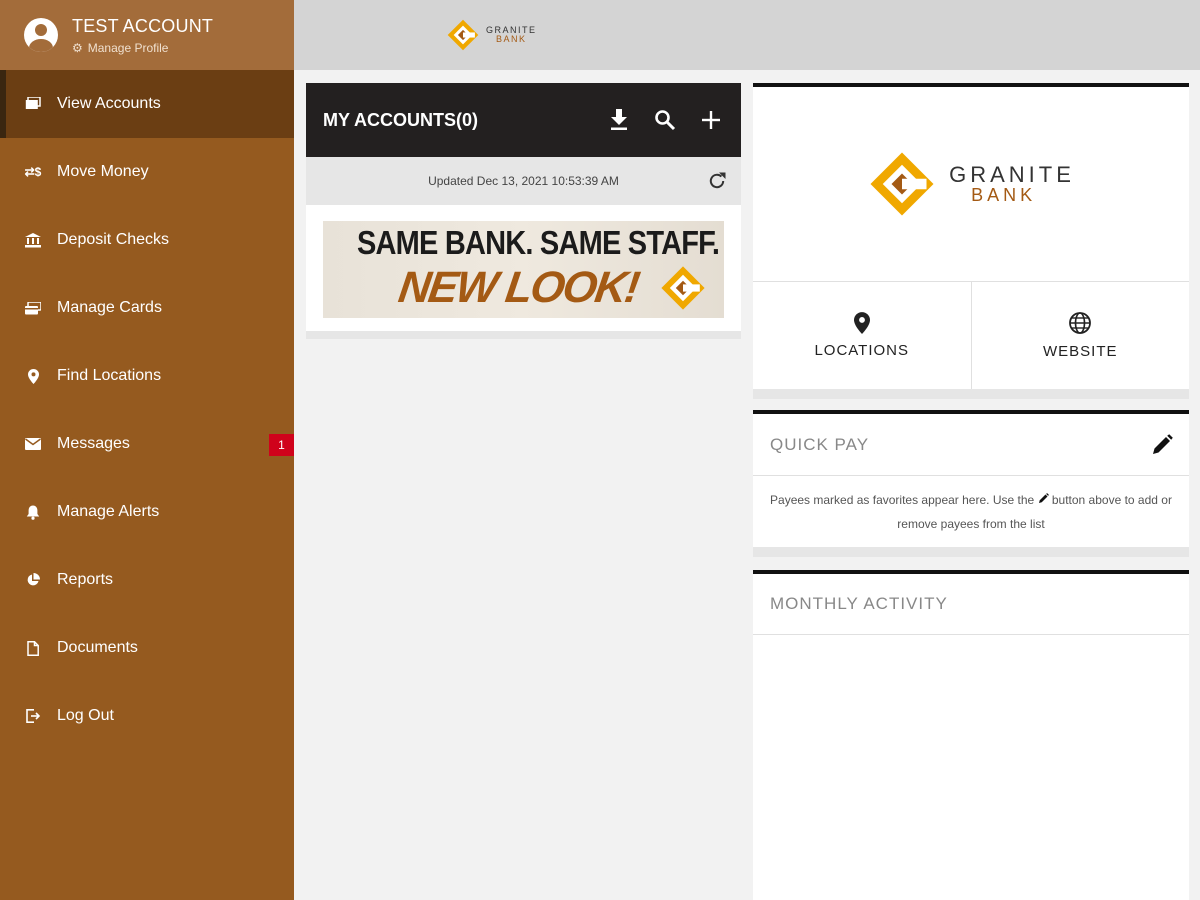 This screenshot has height=900, width=1200. I want to click on bank-info-card: GRANITE BANK LOCATIONS WEBSITE, so click(971, 241).